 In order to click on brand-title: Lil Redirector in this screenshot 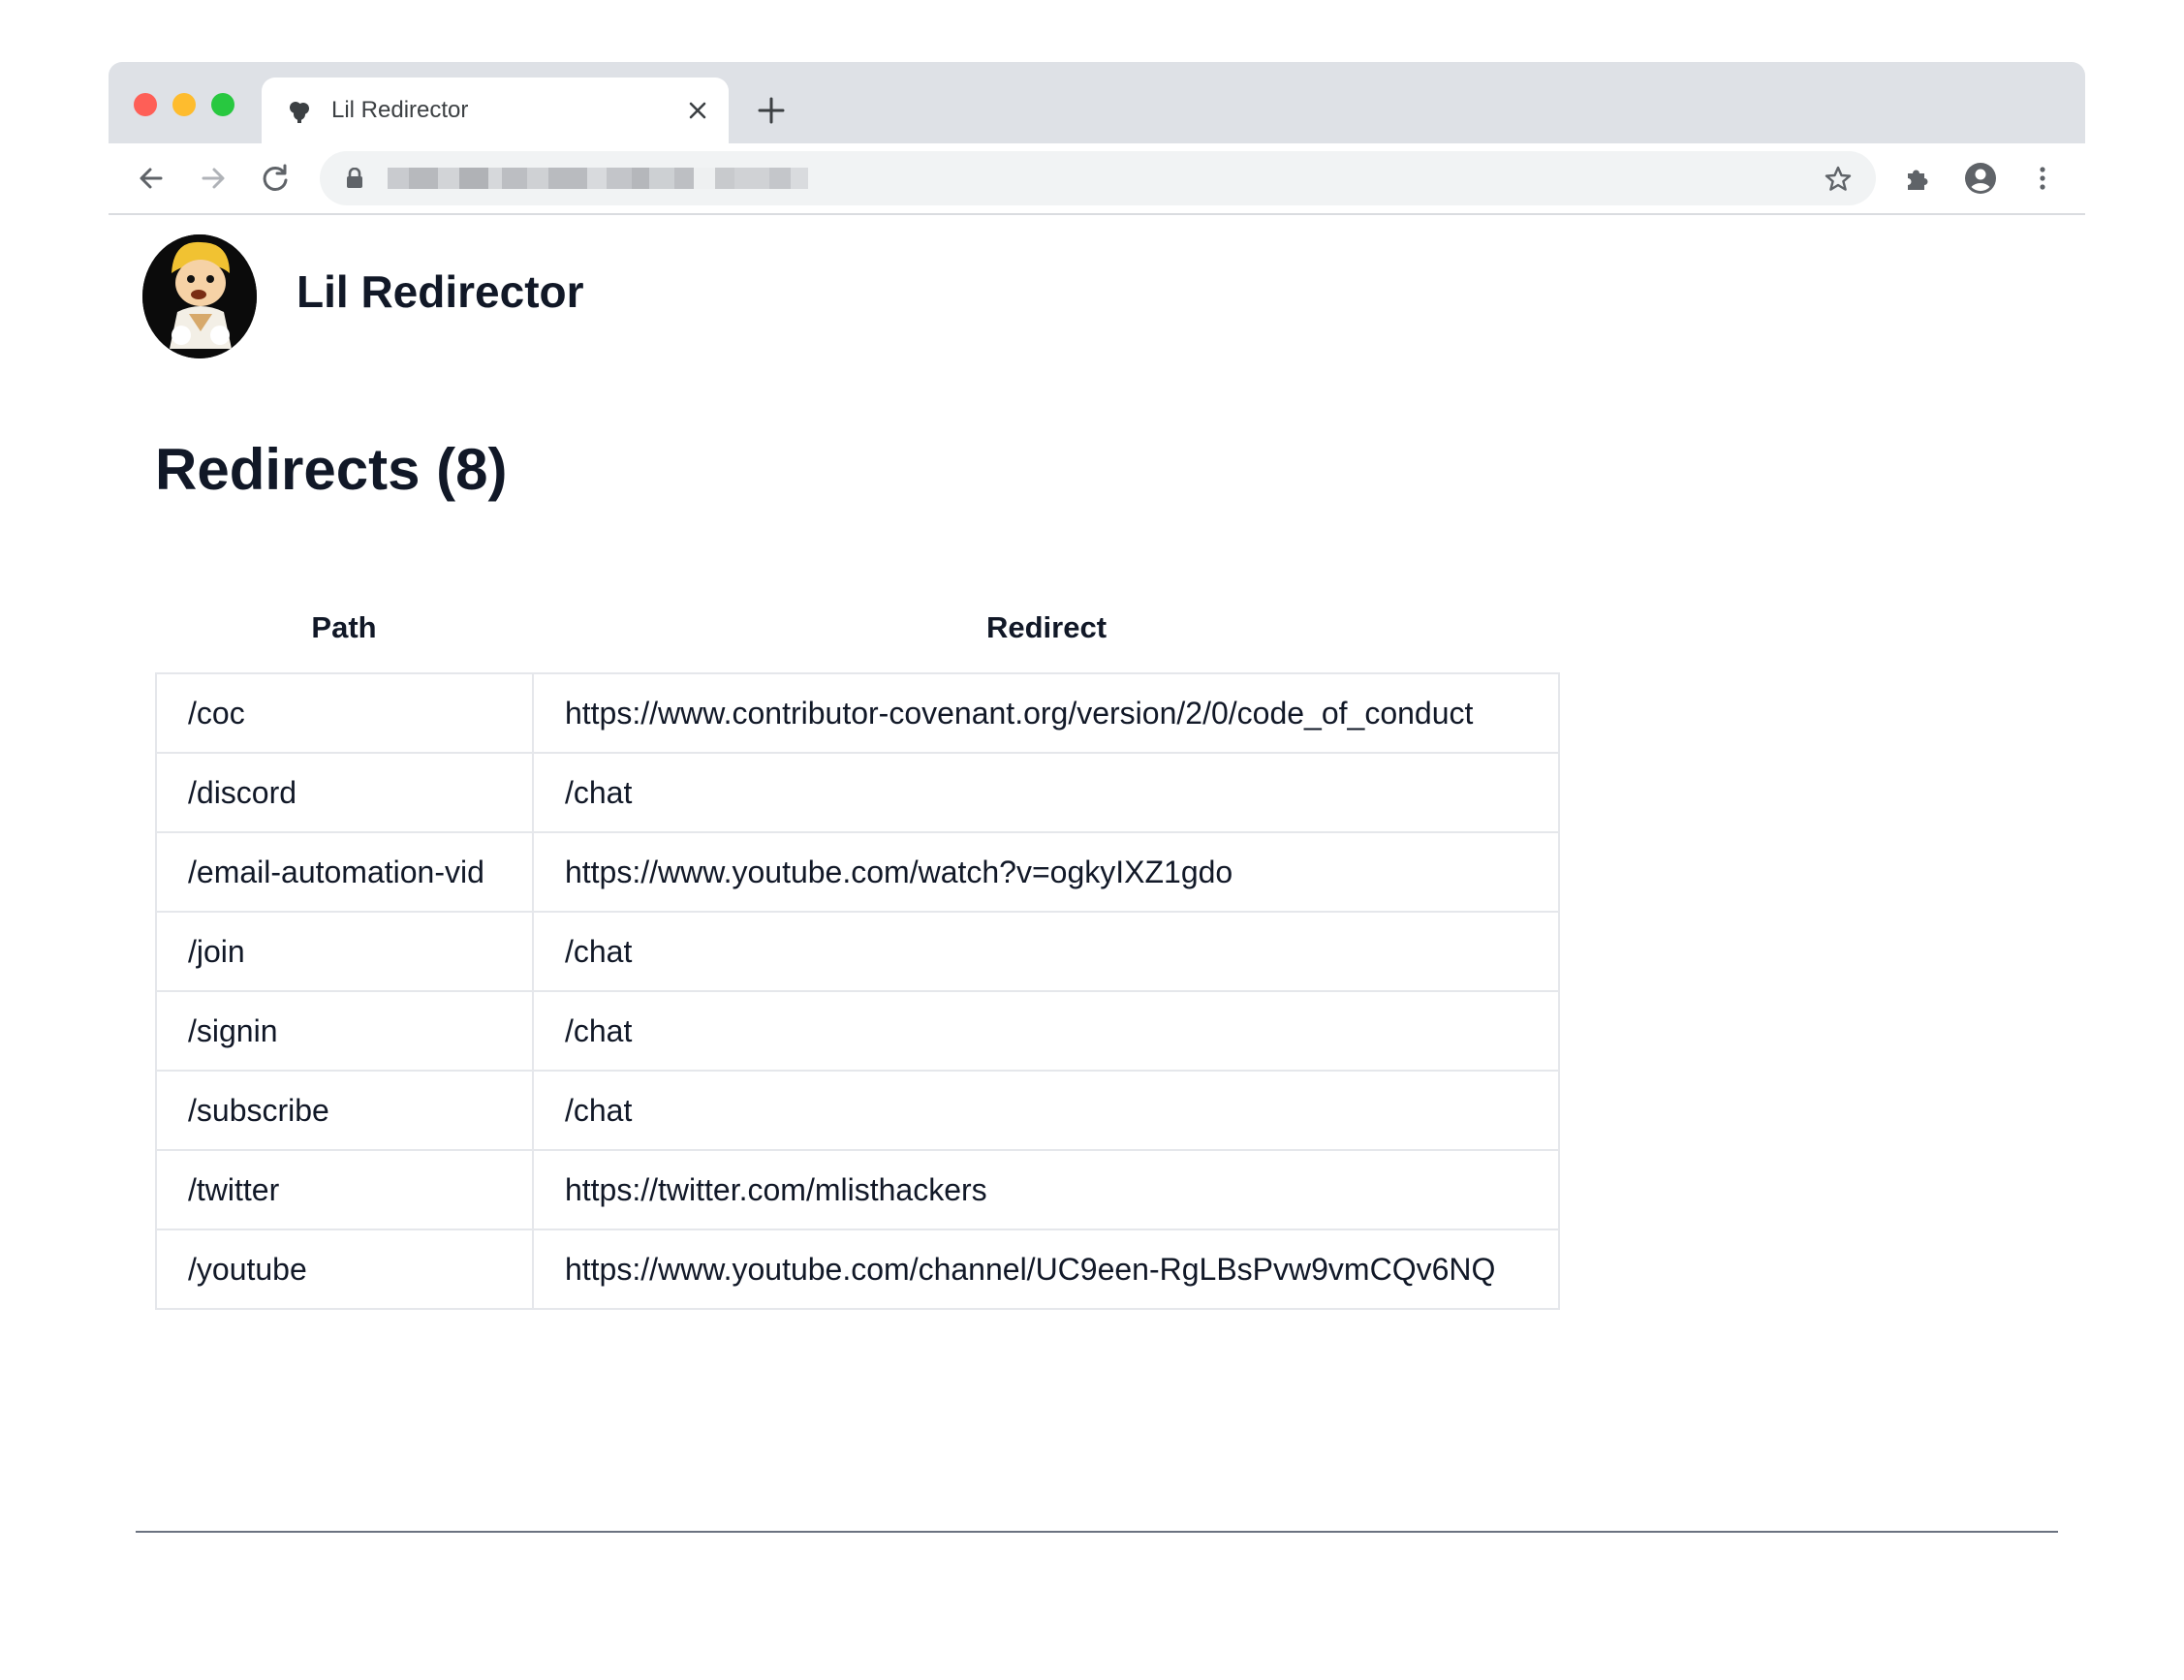, I will do `click(440, 291)`.